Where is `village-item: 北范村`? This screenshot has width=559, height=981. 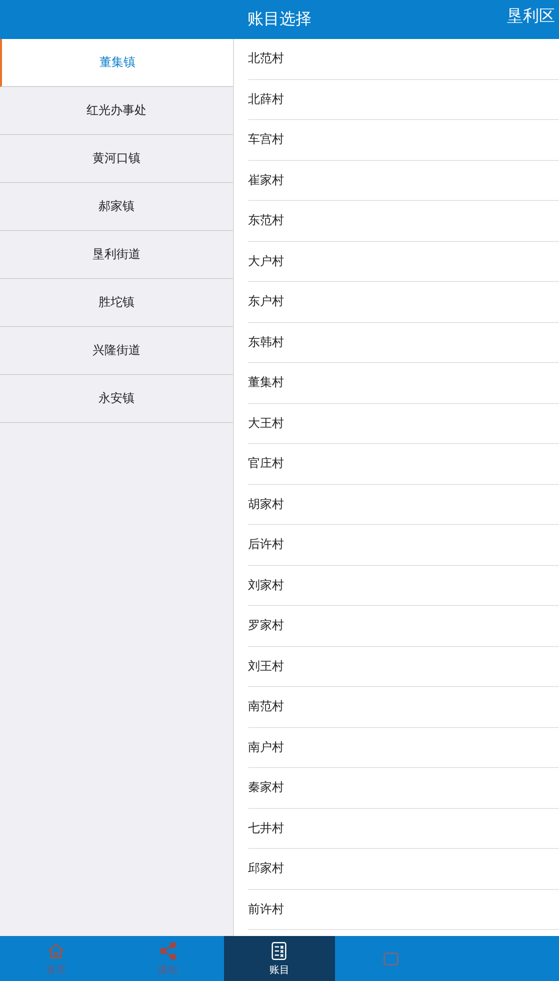
village-item: 北范村 is located at coordinates (403, 59).